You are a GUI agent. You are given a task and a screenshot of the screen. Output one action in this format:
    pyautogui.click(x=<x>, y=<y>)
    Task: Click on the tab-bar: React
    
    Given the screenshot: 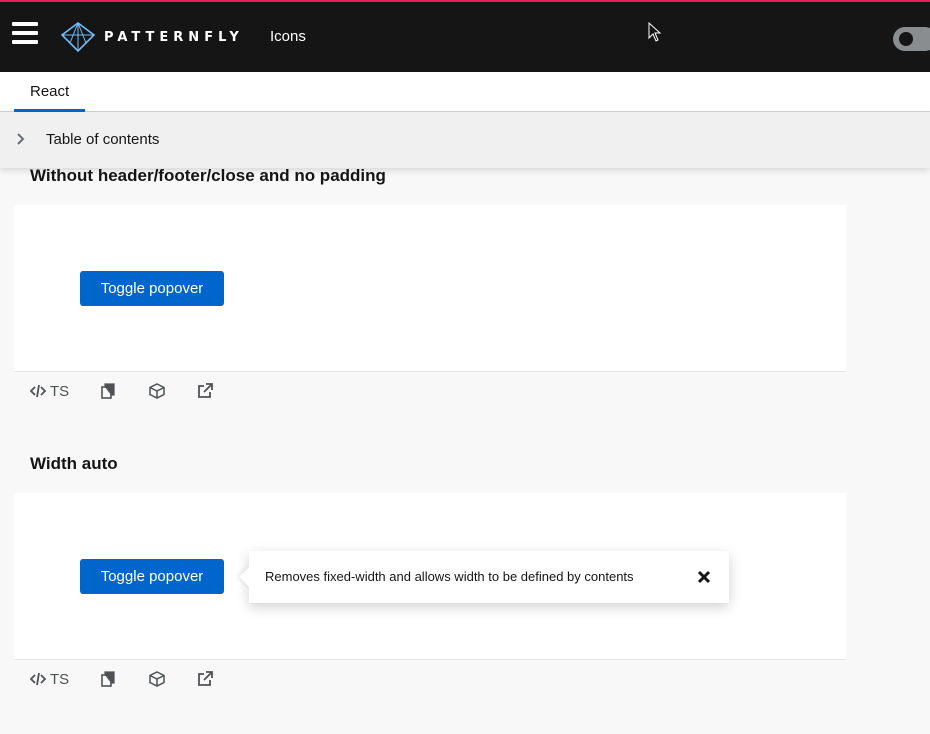 What is the action you would take?
    pyautogui.click(x=465, y=92)
    